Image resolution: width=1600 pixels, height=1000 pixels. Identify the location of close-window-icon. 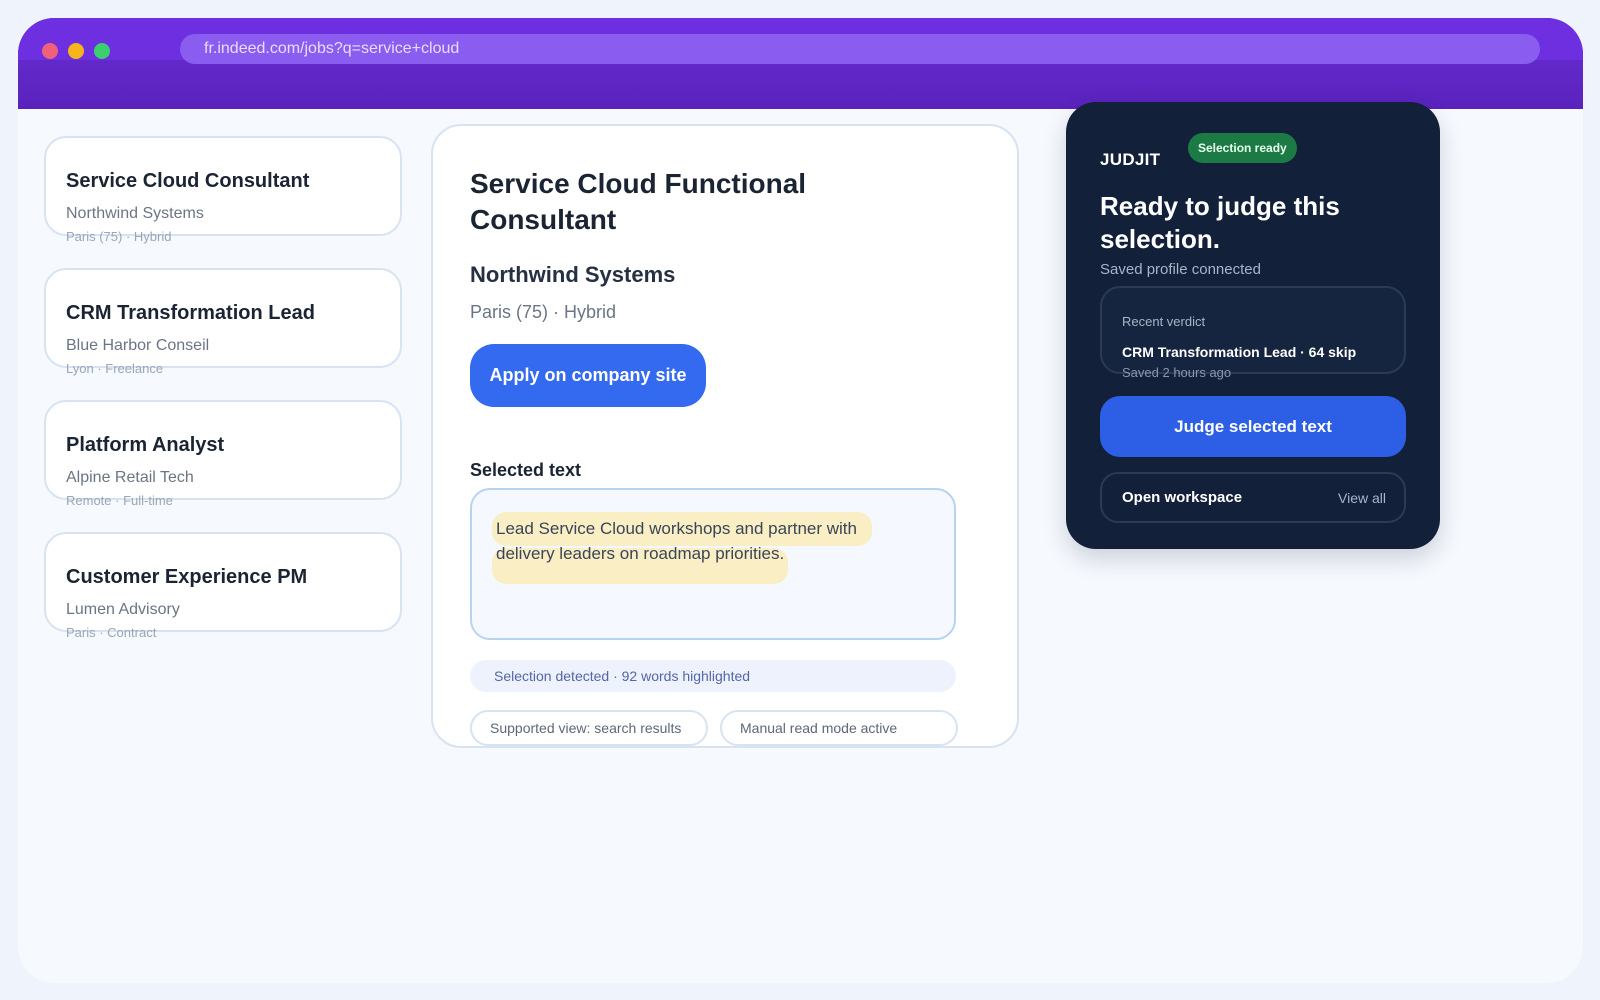
(50, 51).